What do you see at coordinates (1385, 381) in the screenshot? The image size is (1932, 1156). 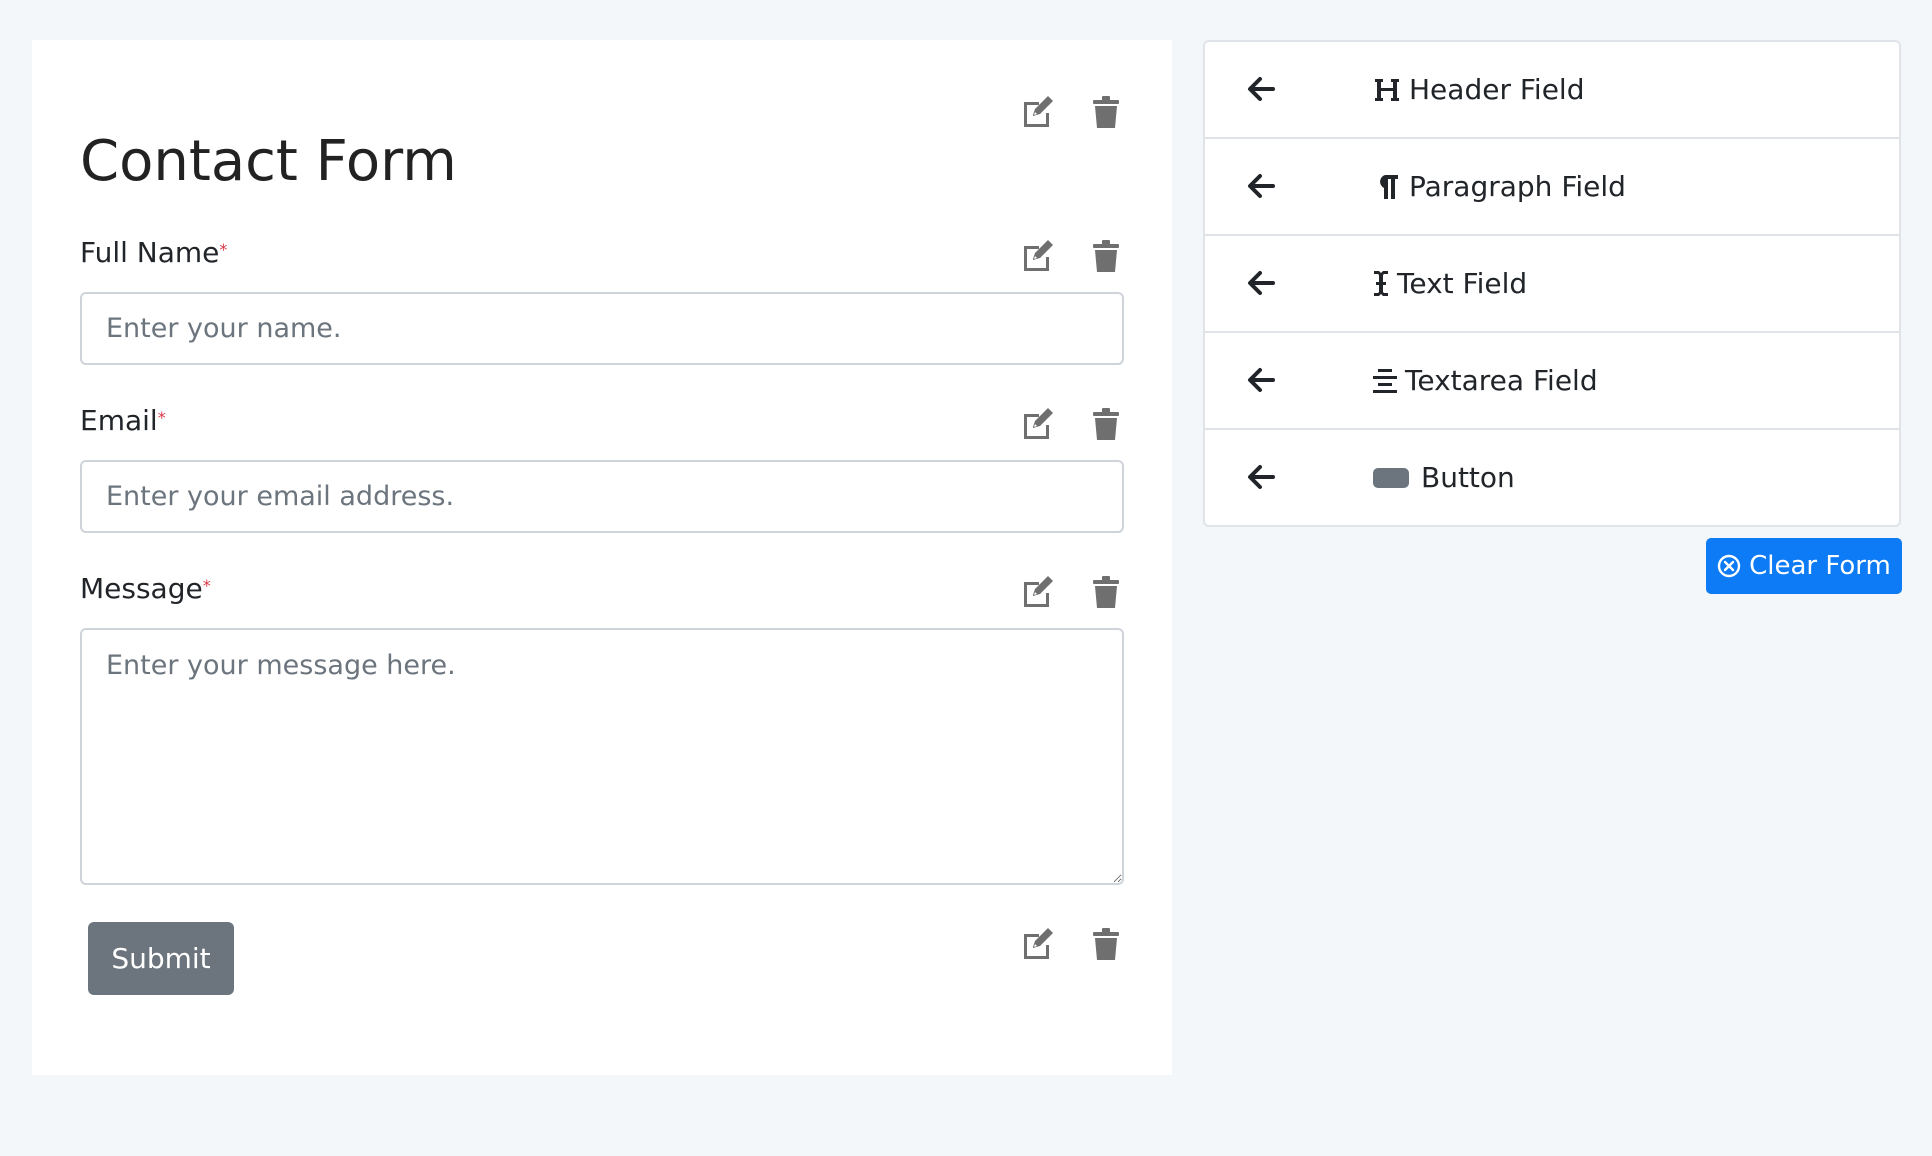 I see `align-center-icon` at bounding box center [1385, 381].